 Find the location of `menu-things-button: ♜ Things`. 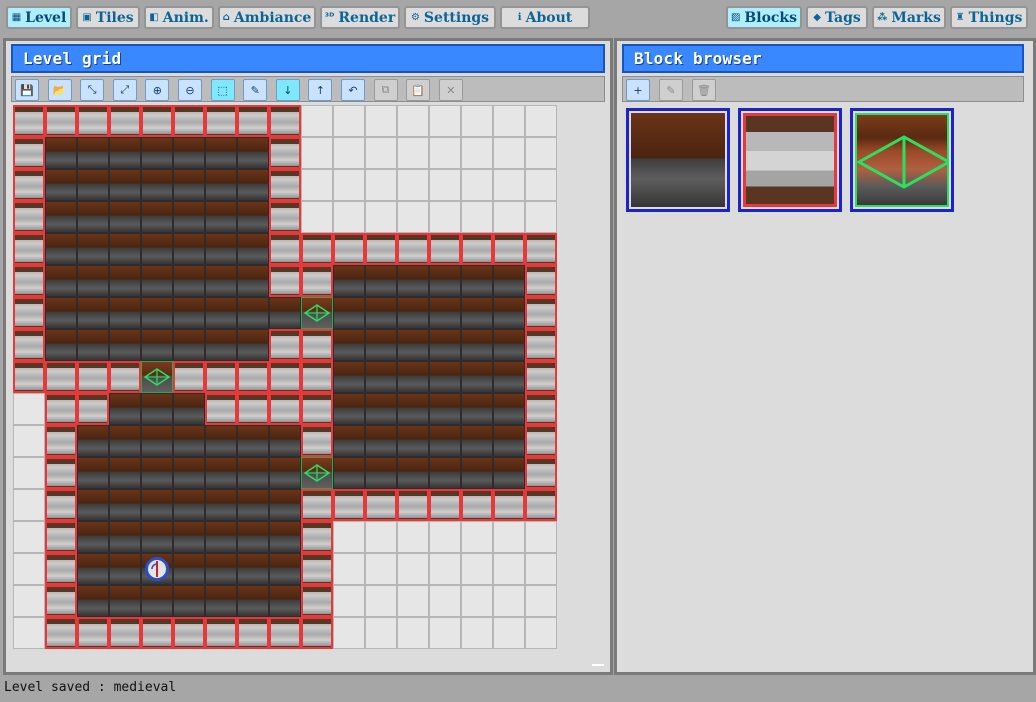

menu-things-button: ♜ Things is located at coordinates (989, 17).